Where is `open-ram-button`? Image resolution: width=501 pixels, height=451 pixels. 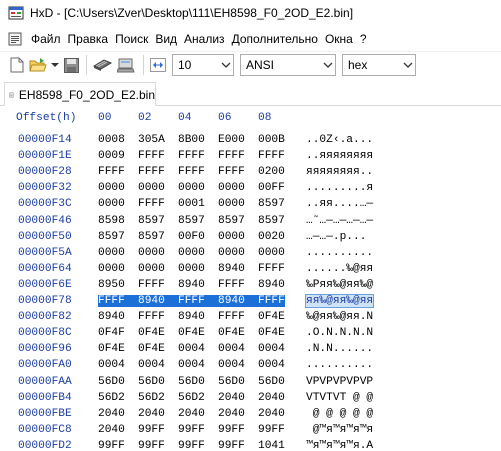
open-ram-button is located at coordinates (102, 65).